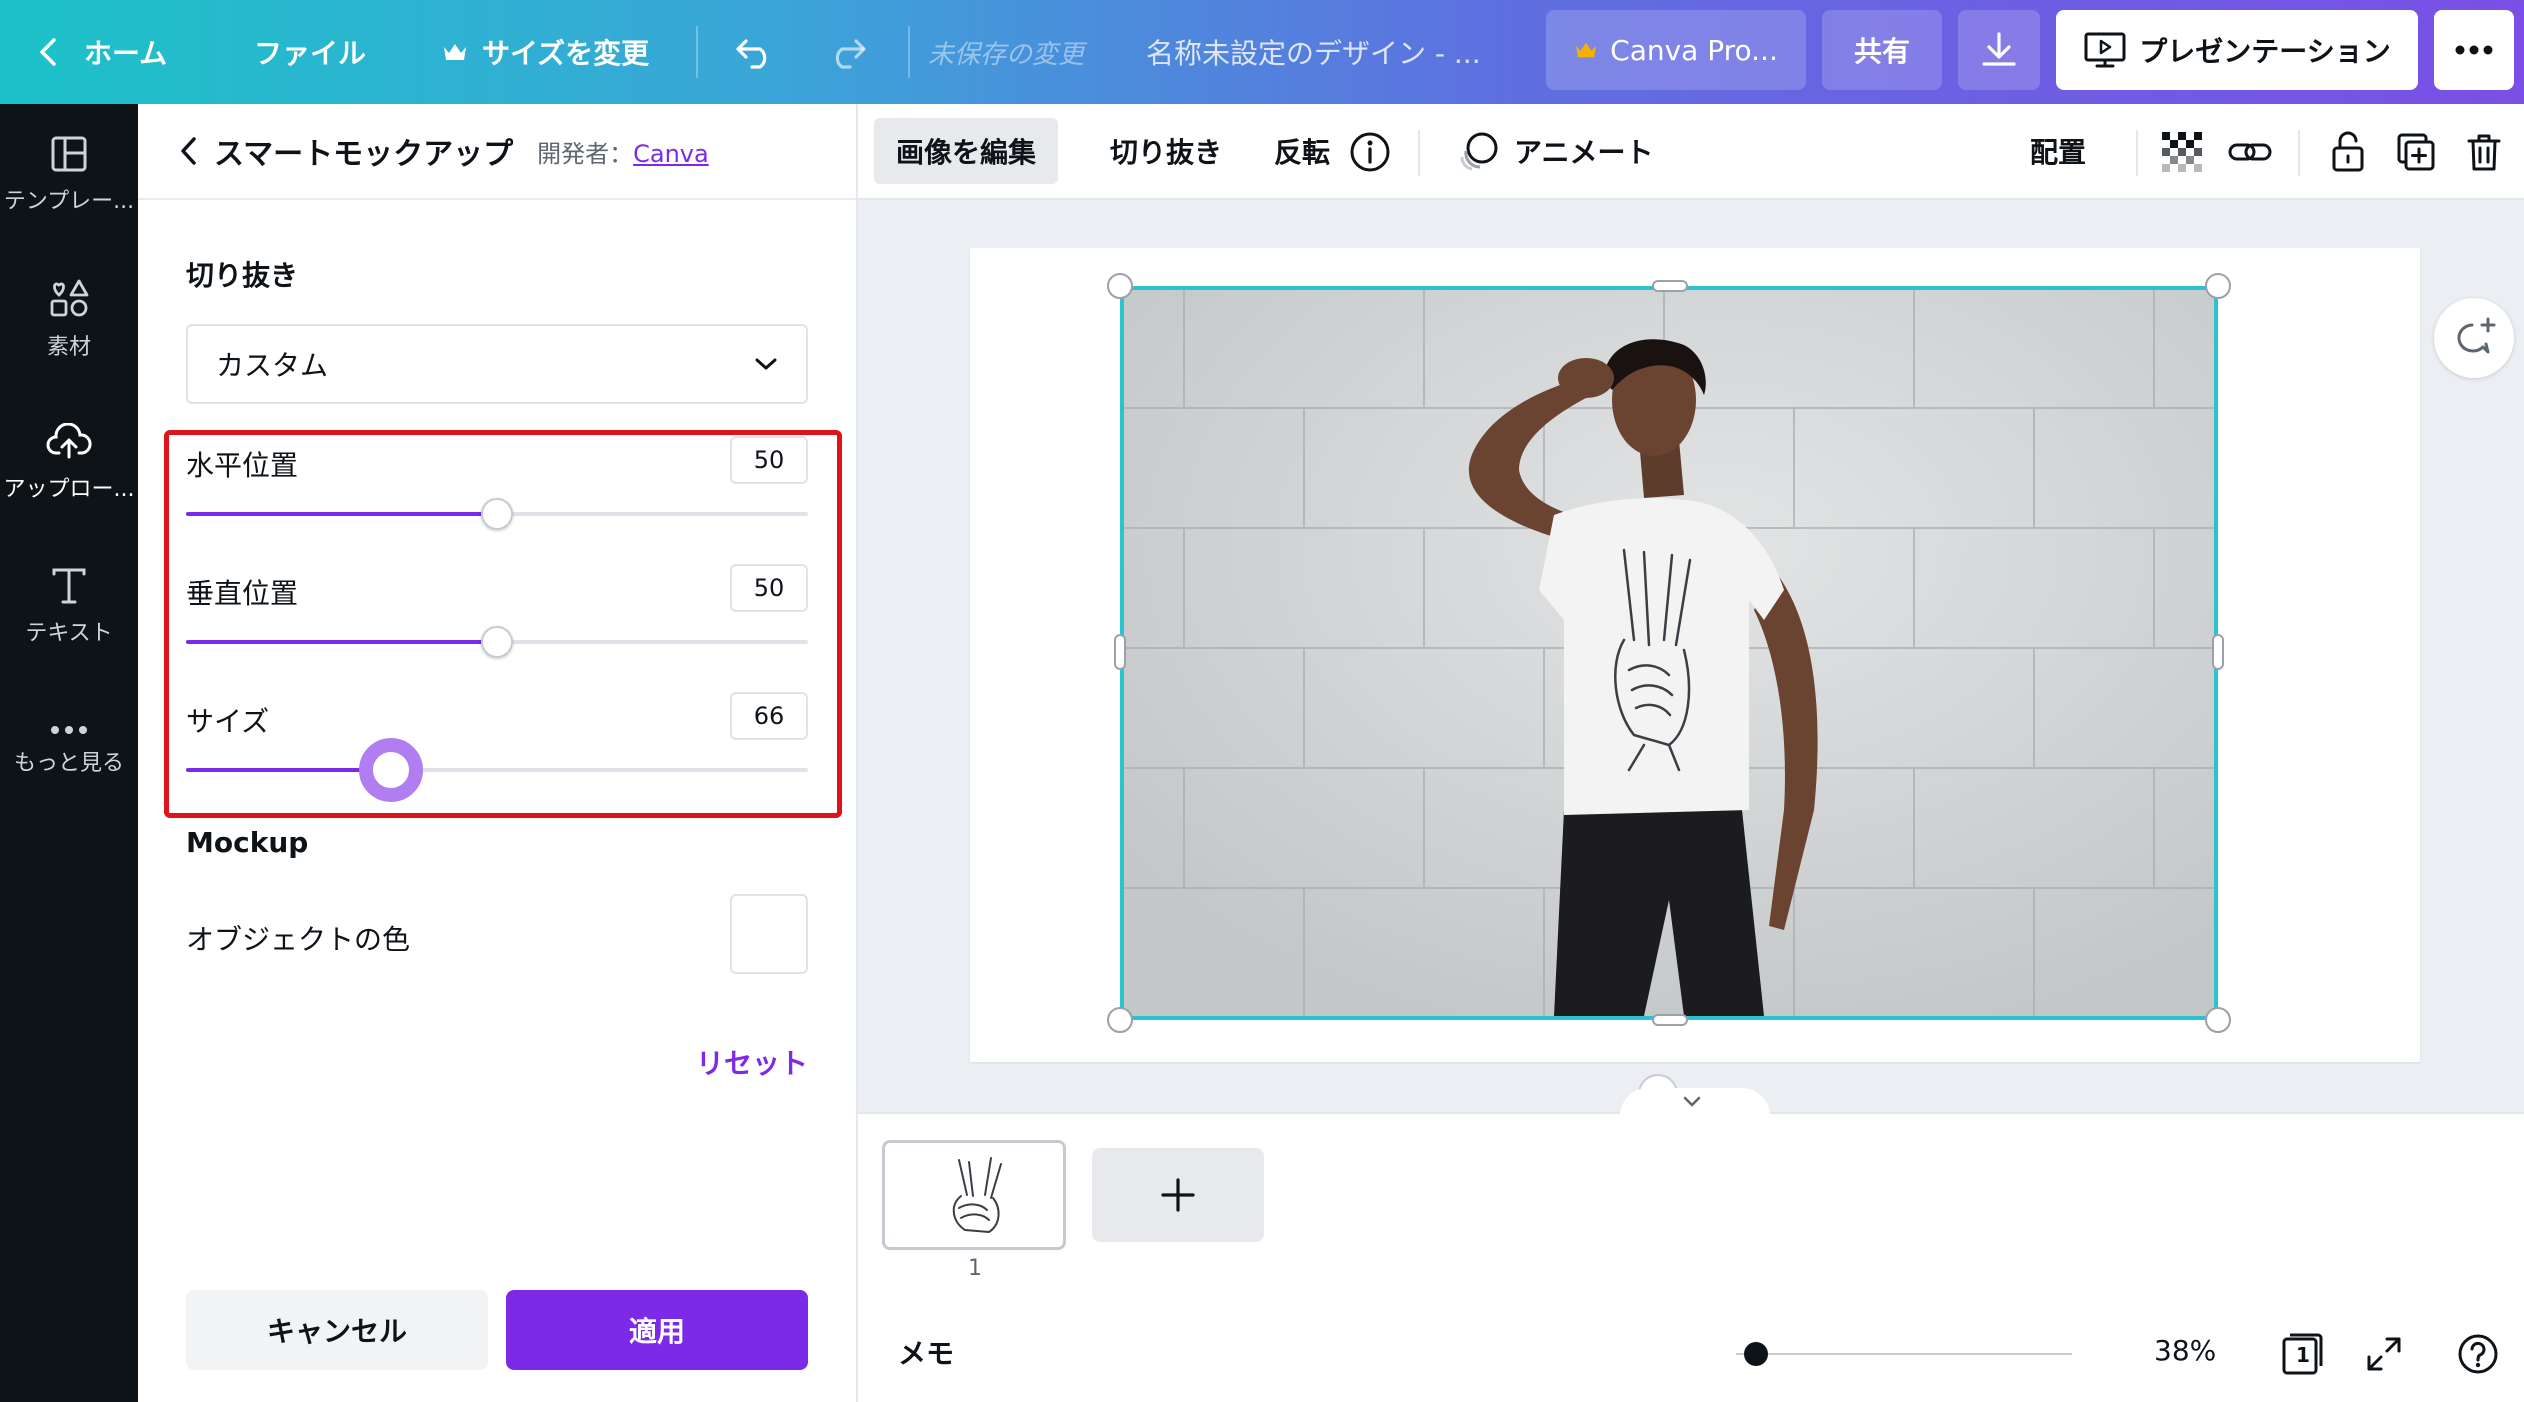 The width and height of the screenshot is (2524, 1402). I want to click on notes-button: メモ, so click(926, 1352).